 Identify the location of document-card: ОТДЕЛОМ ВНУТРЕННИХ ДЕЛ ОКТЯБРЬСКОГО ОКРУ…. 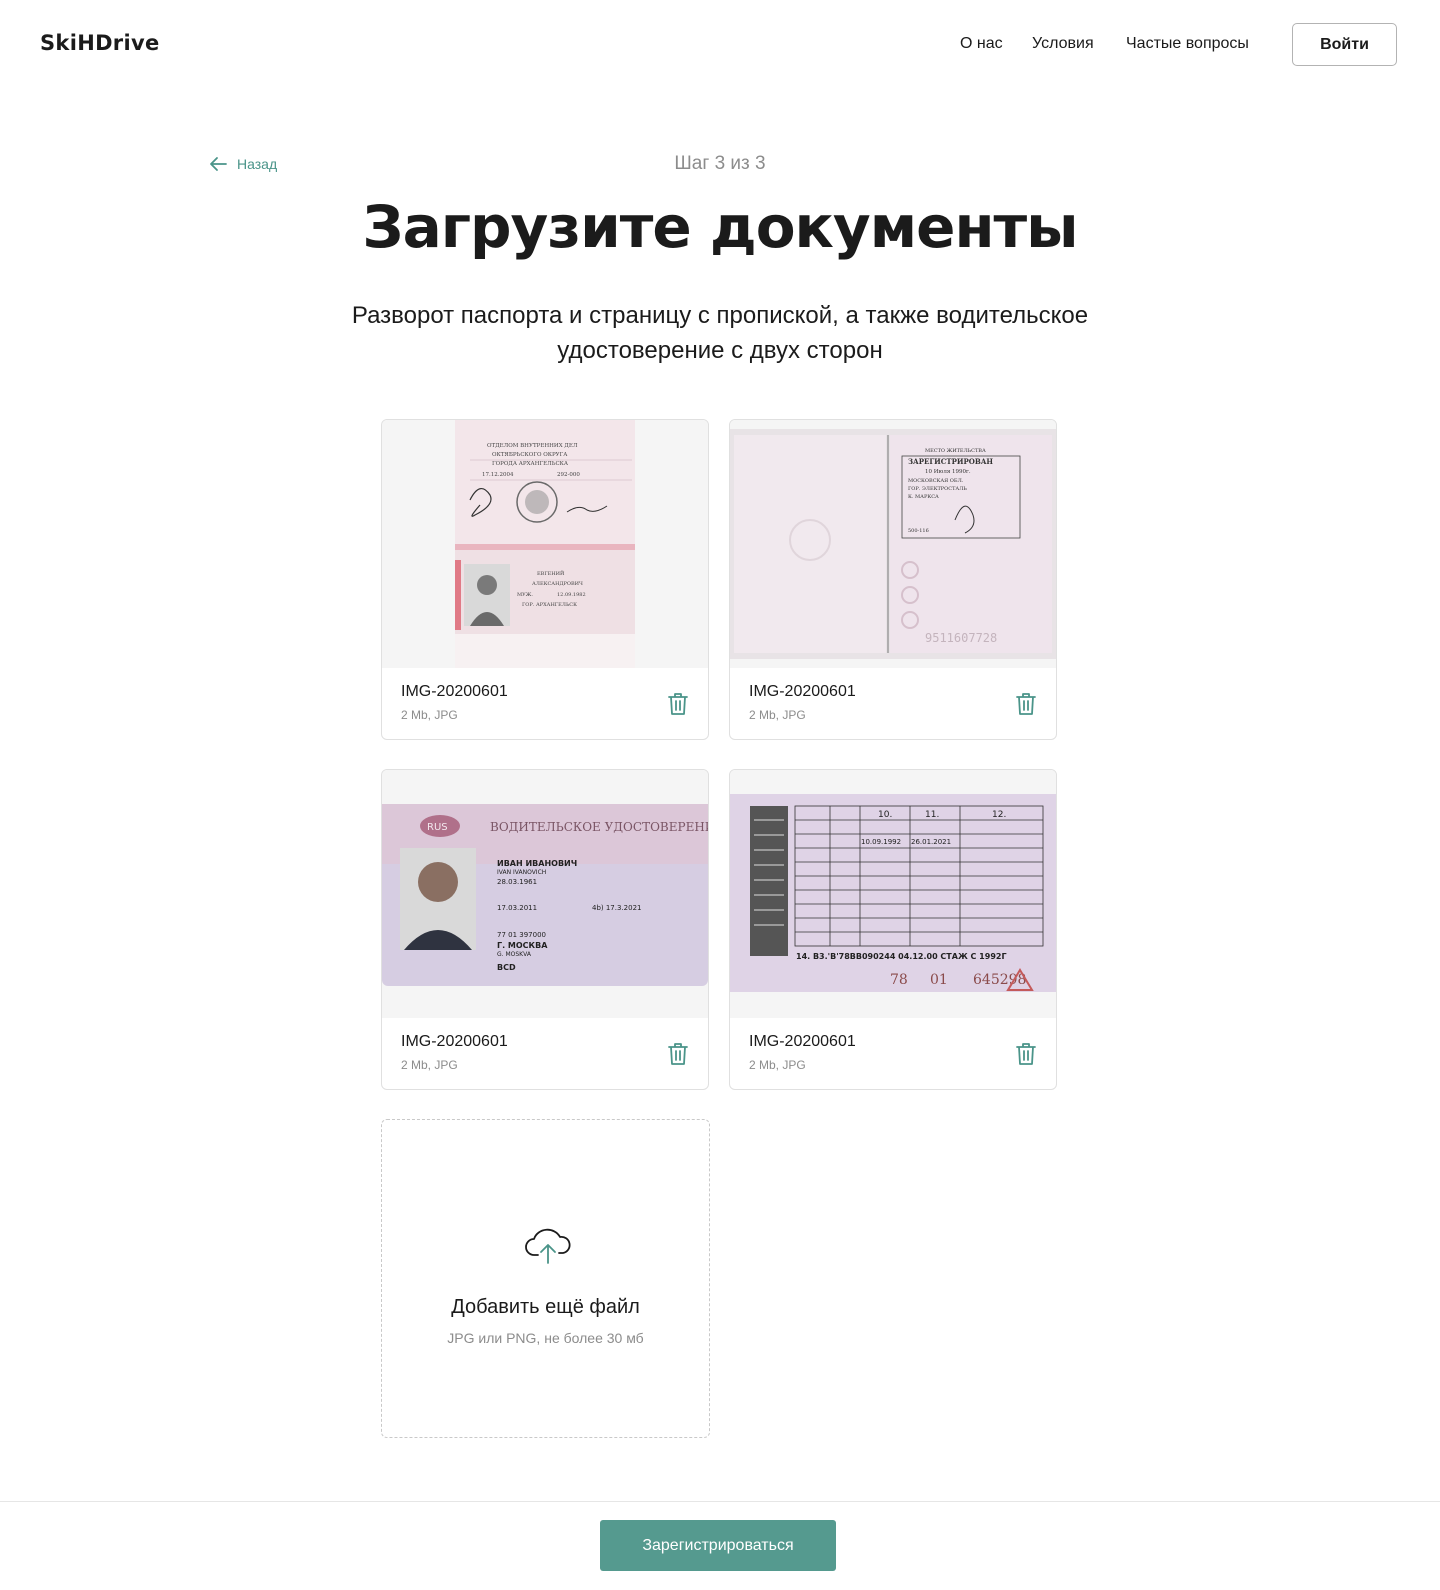
(545, 579).